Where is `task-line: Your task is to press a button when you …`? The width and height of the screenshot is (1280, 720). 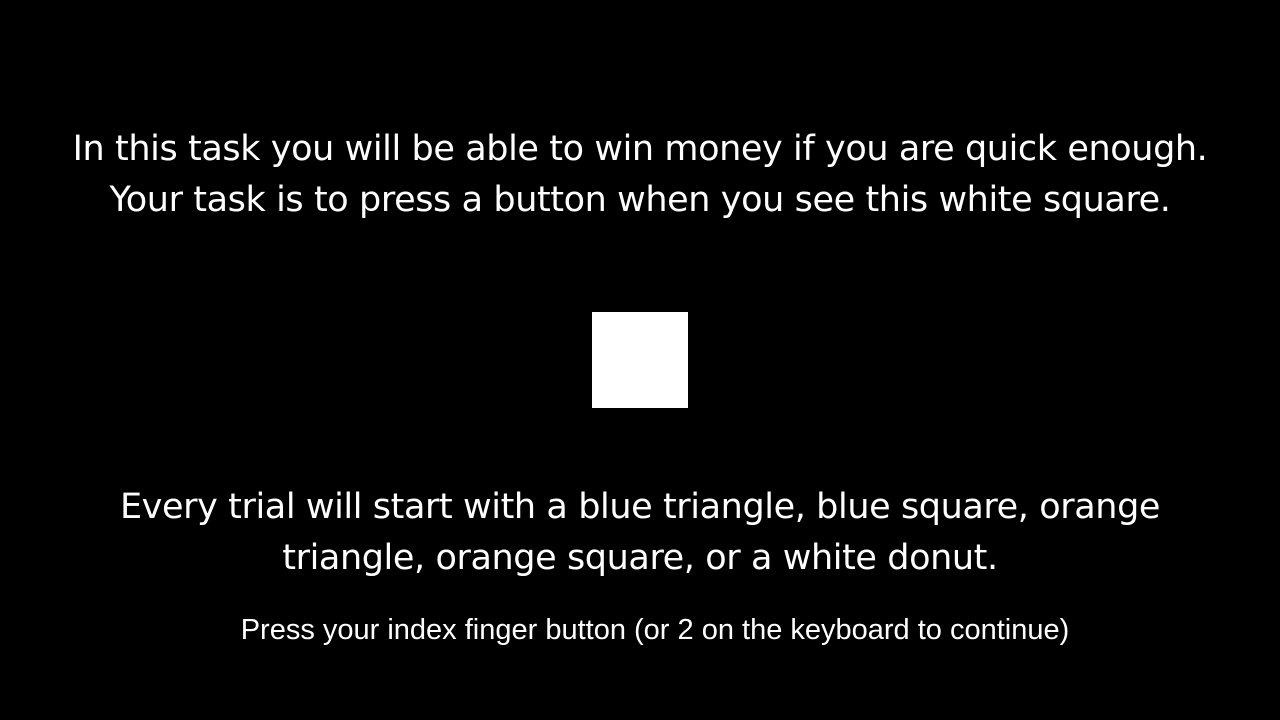
task-line: Your task is to press a button when you … is located at coordinates (640, 200).